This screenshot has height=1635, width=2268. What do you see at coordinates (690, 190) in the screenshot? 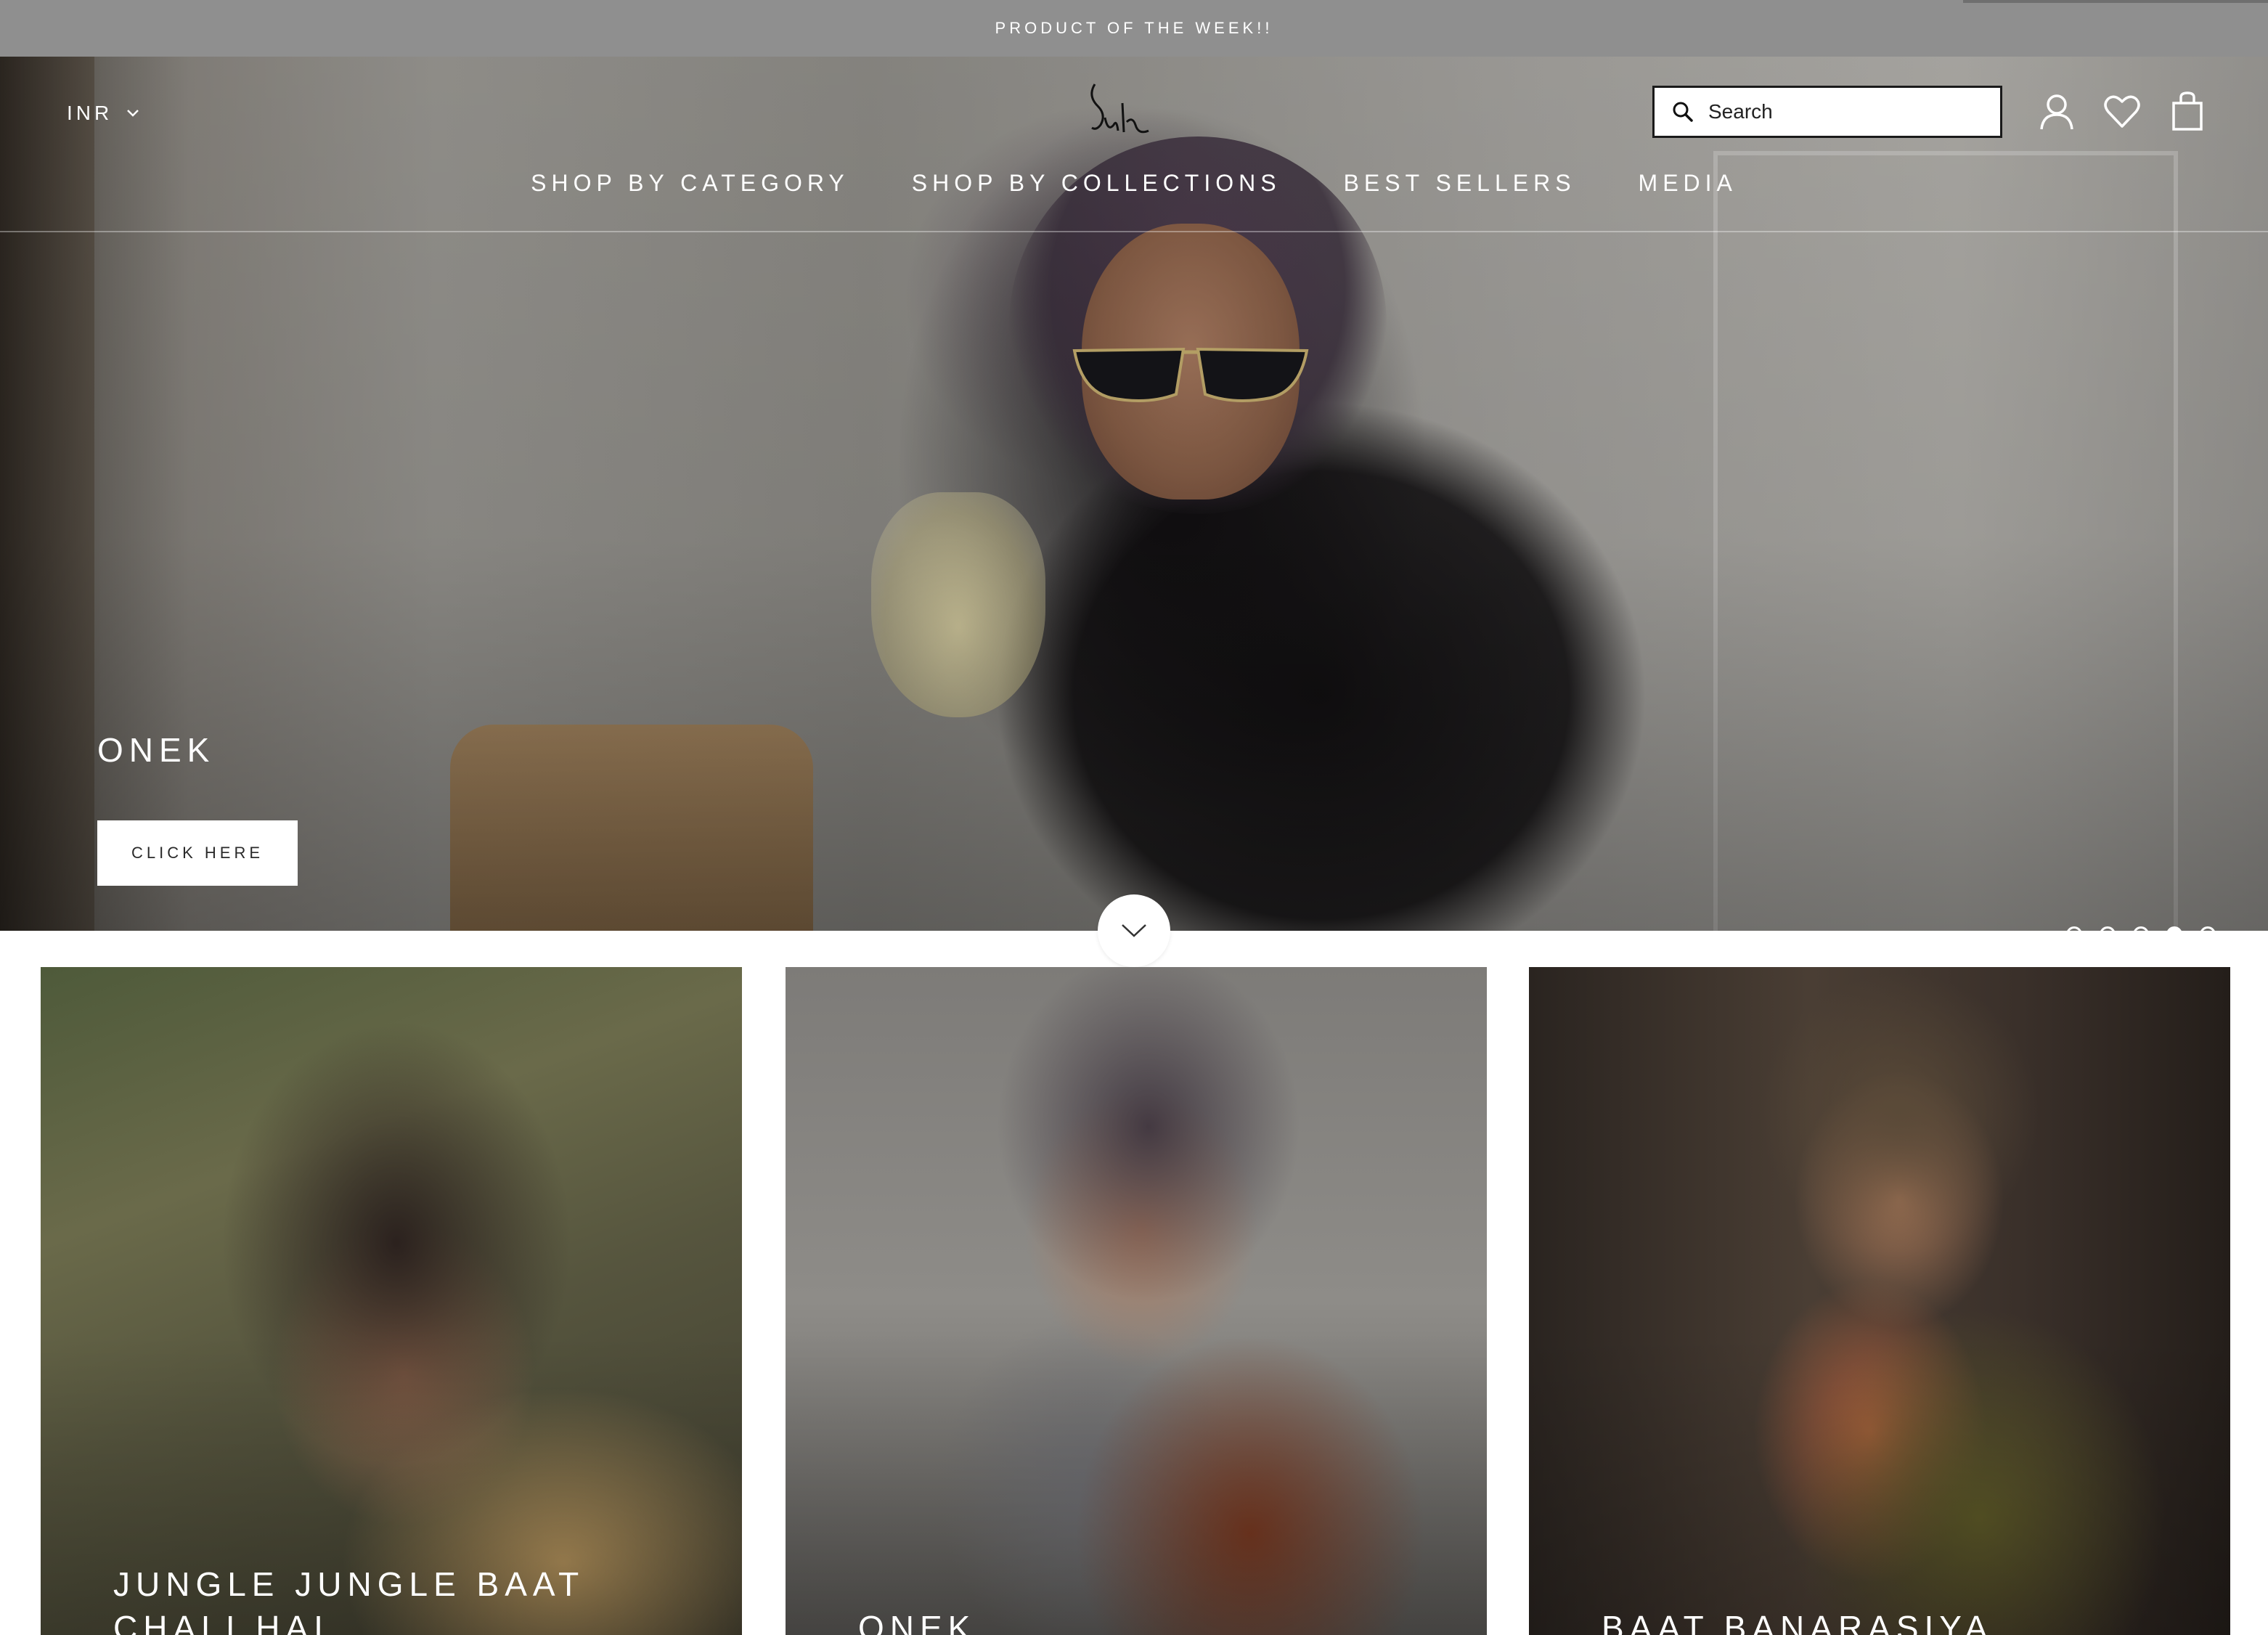
I see `nav-shop-by-category: SHOP BY CATEGORY` at bounding box center [690, 190].